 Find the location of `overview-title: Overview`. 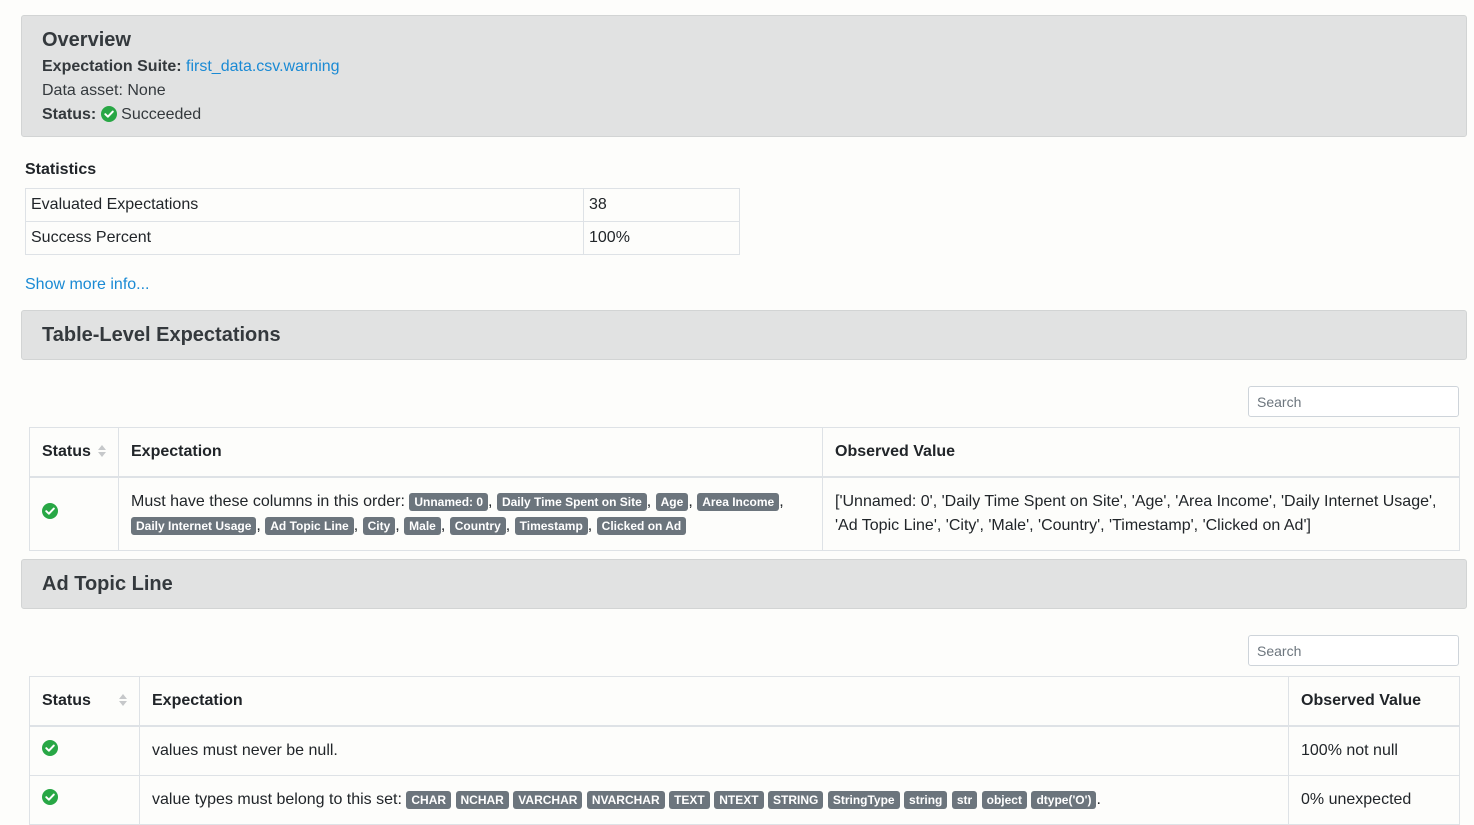

overview-title: Overview is located at coordinates (86, 40).